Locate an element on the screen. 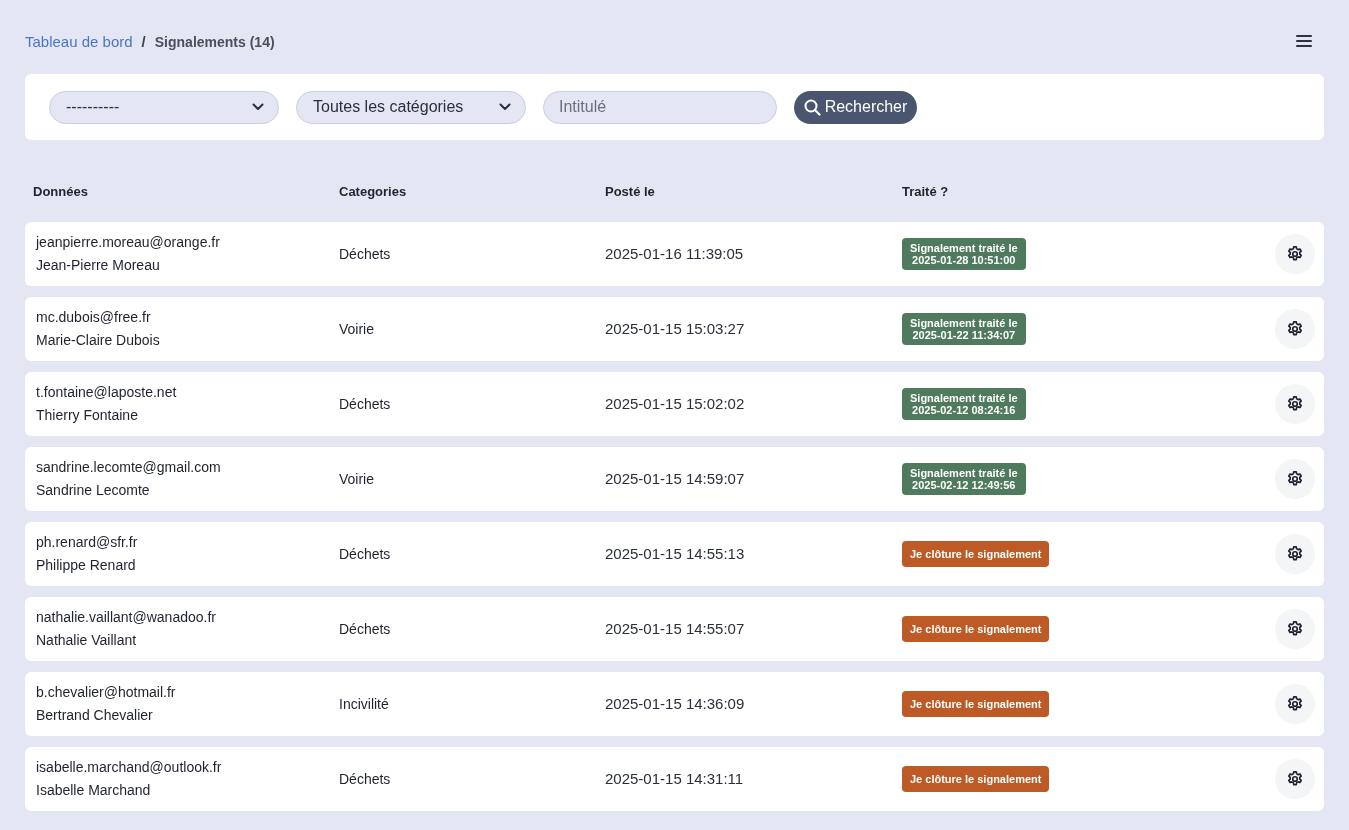 This screenshot has height=830, width=1349. name-text: Isabelle Marchand is located at coordinates (93, 790).